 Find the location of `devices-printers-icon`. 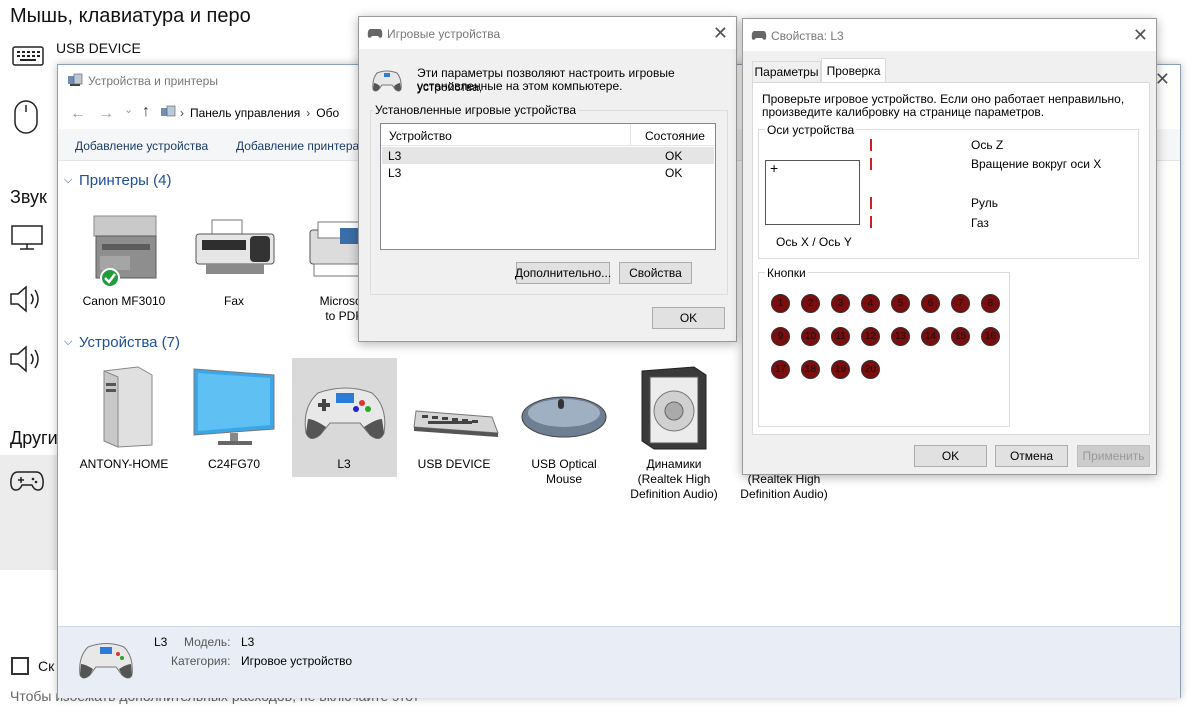

devices-printers-icon is located at coordinates (75, 81).